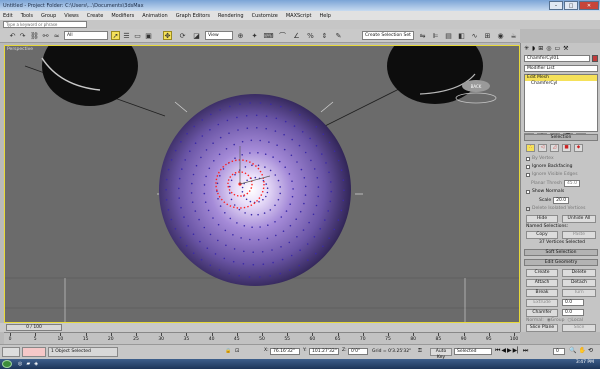  What do you see at coordinates (497, 351) in the screenshot?
I see `go-to-start-icon: ⏮` at bounding box center [497, 351].